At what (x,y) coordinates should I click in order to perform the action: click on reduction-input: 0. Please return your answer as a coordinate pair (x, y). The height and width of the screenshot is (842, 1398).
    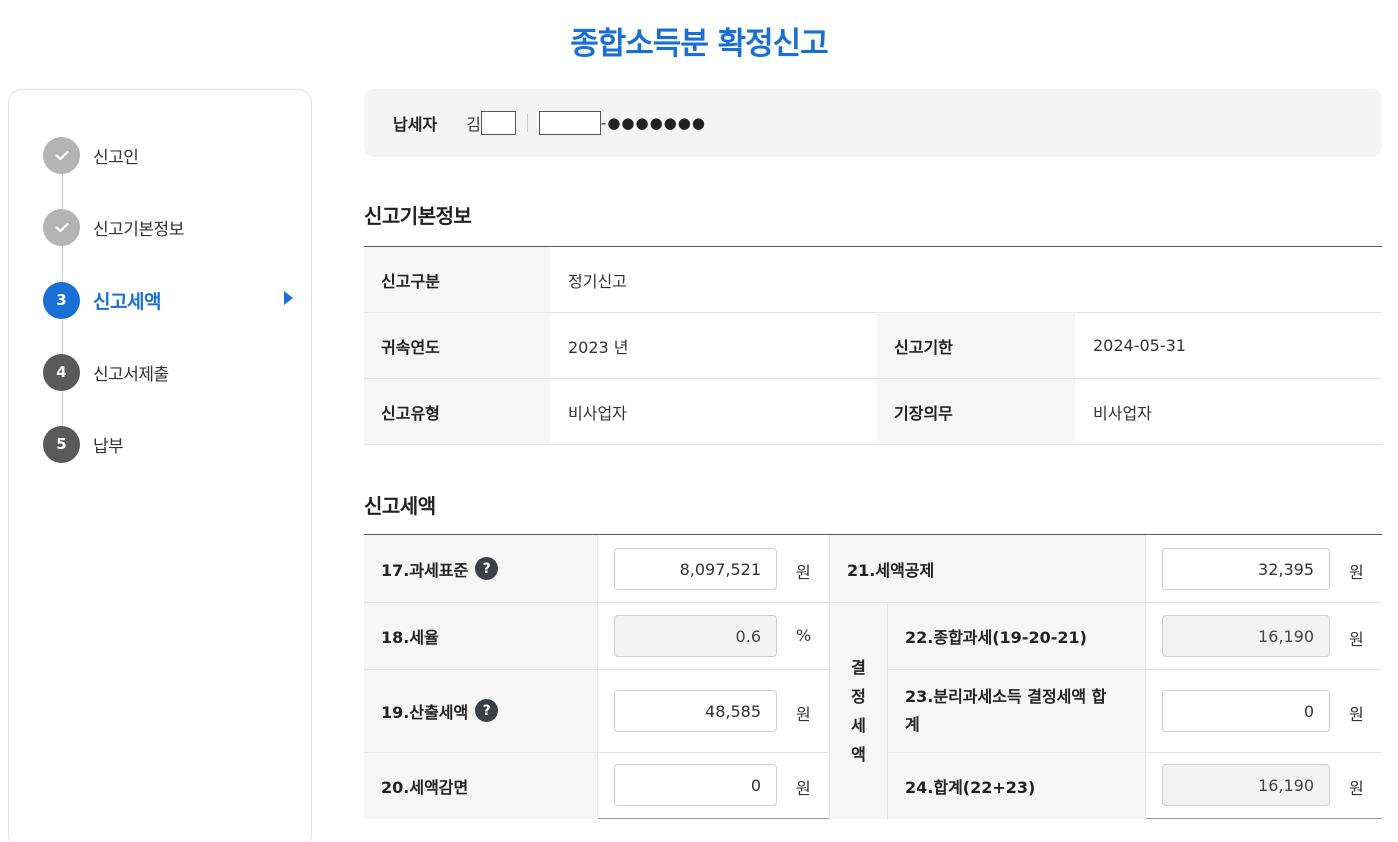
    Looking at the image, I should click on (695, 785).